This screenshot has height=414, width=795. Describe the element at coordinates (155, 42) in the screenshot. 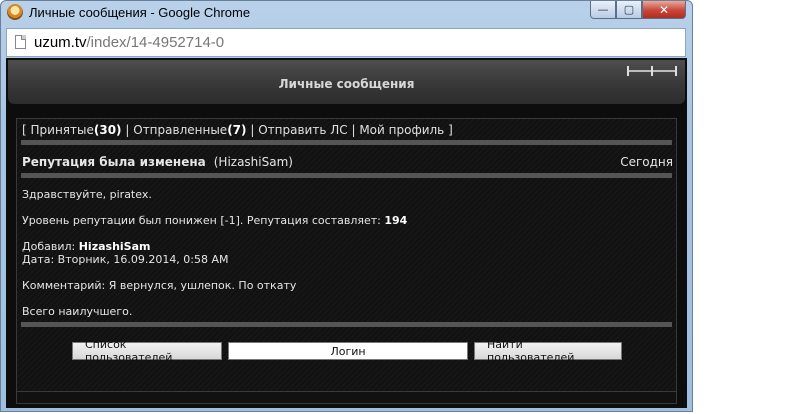

I see `url-path: /index/14-4952714-0` at that location.